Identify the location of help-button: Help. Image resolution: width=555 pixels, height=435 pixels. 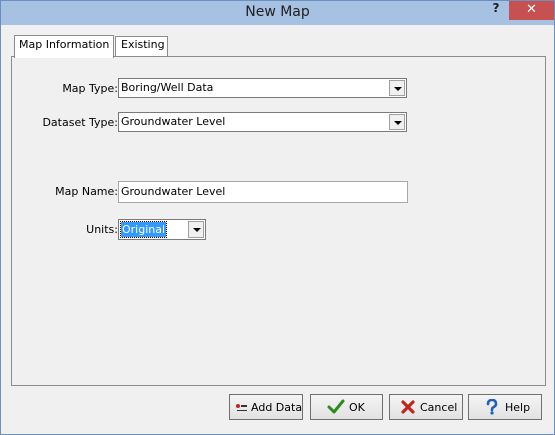
(505, 407).